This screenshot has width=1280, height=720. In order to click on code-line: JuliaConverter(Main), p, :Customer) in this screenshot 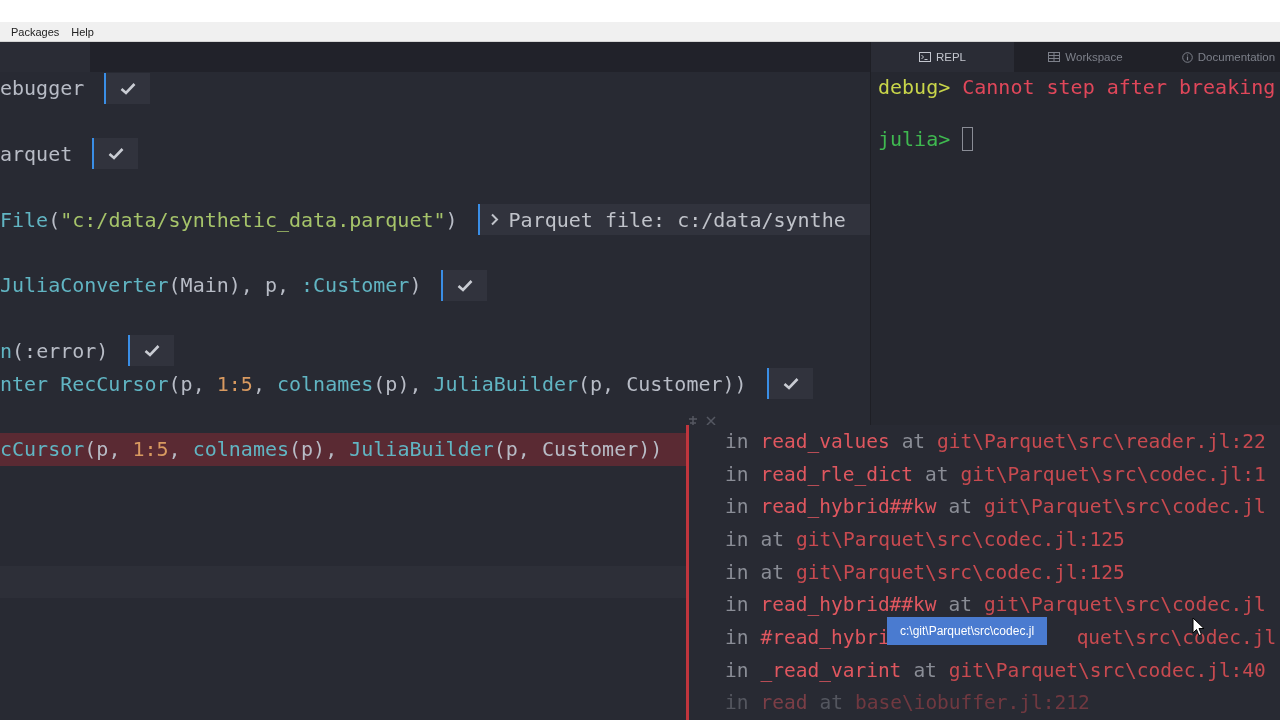, I will do `click(211, 286)`.